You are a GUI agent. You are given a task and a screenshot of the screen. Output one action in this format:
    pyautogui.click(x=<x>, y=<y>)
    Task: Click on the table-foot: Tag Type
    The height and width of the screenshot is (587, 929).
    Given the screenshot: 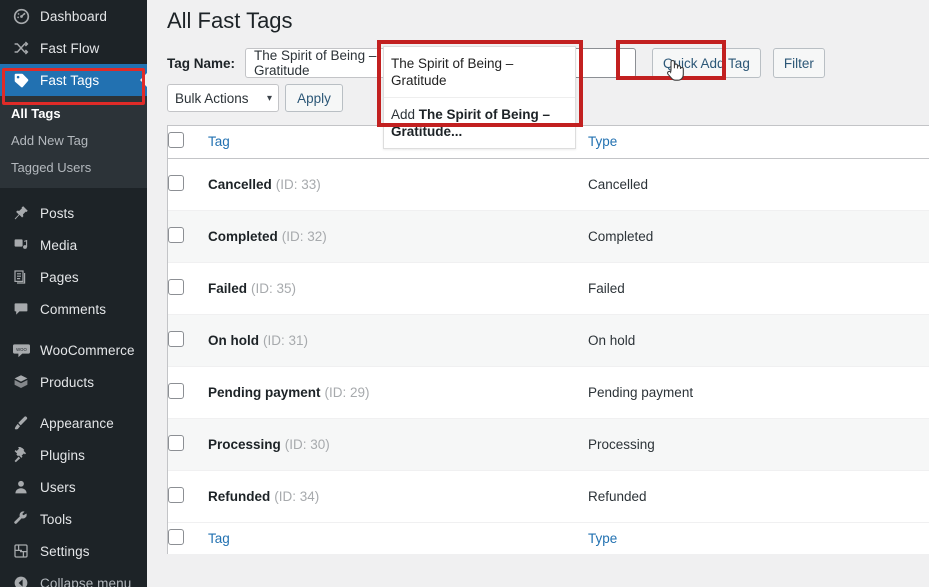 What is the action you would take?
    pyautogui.click(x=548, y=537)
    